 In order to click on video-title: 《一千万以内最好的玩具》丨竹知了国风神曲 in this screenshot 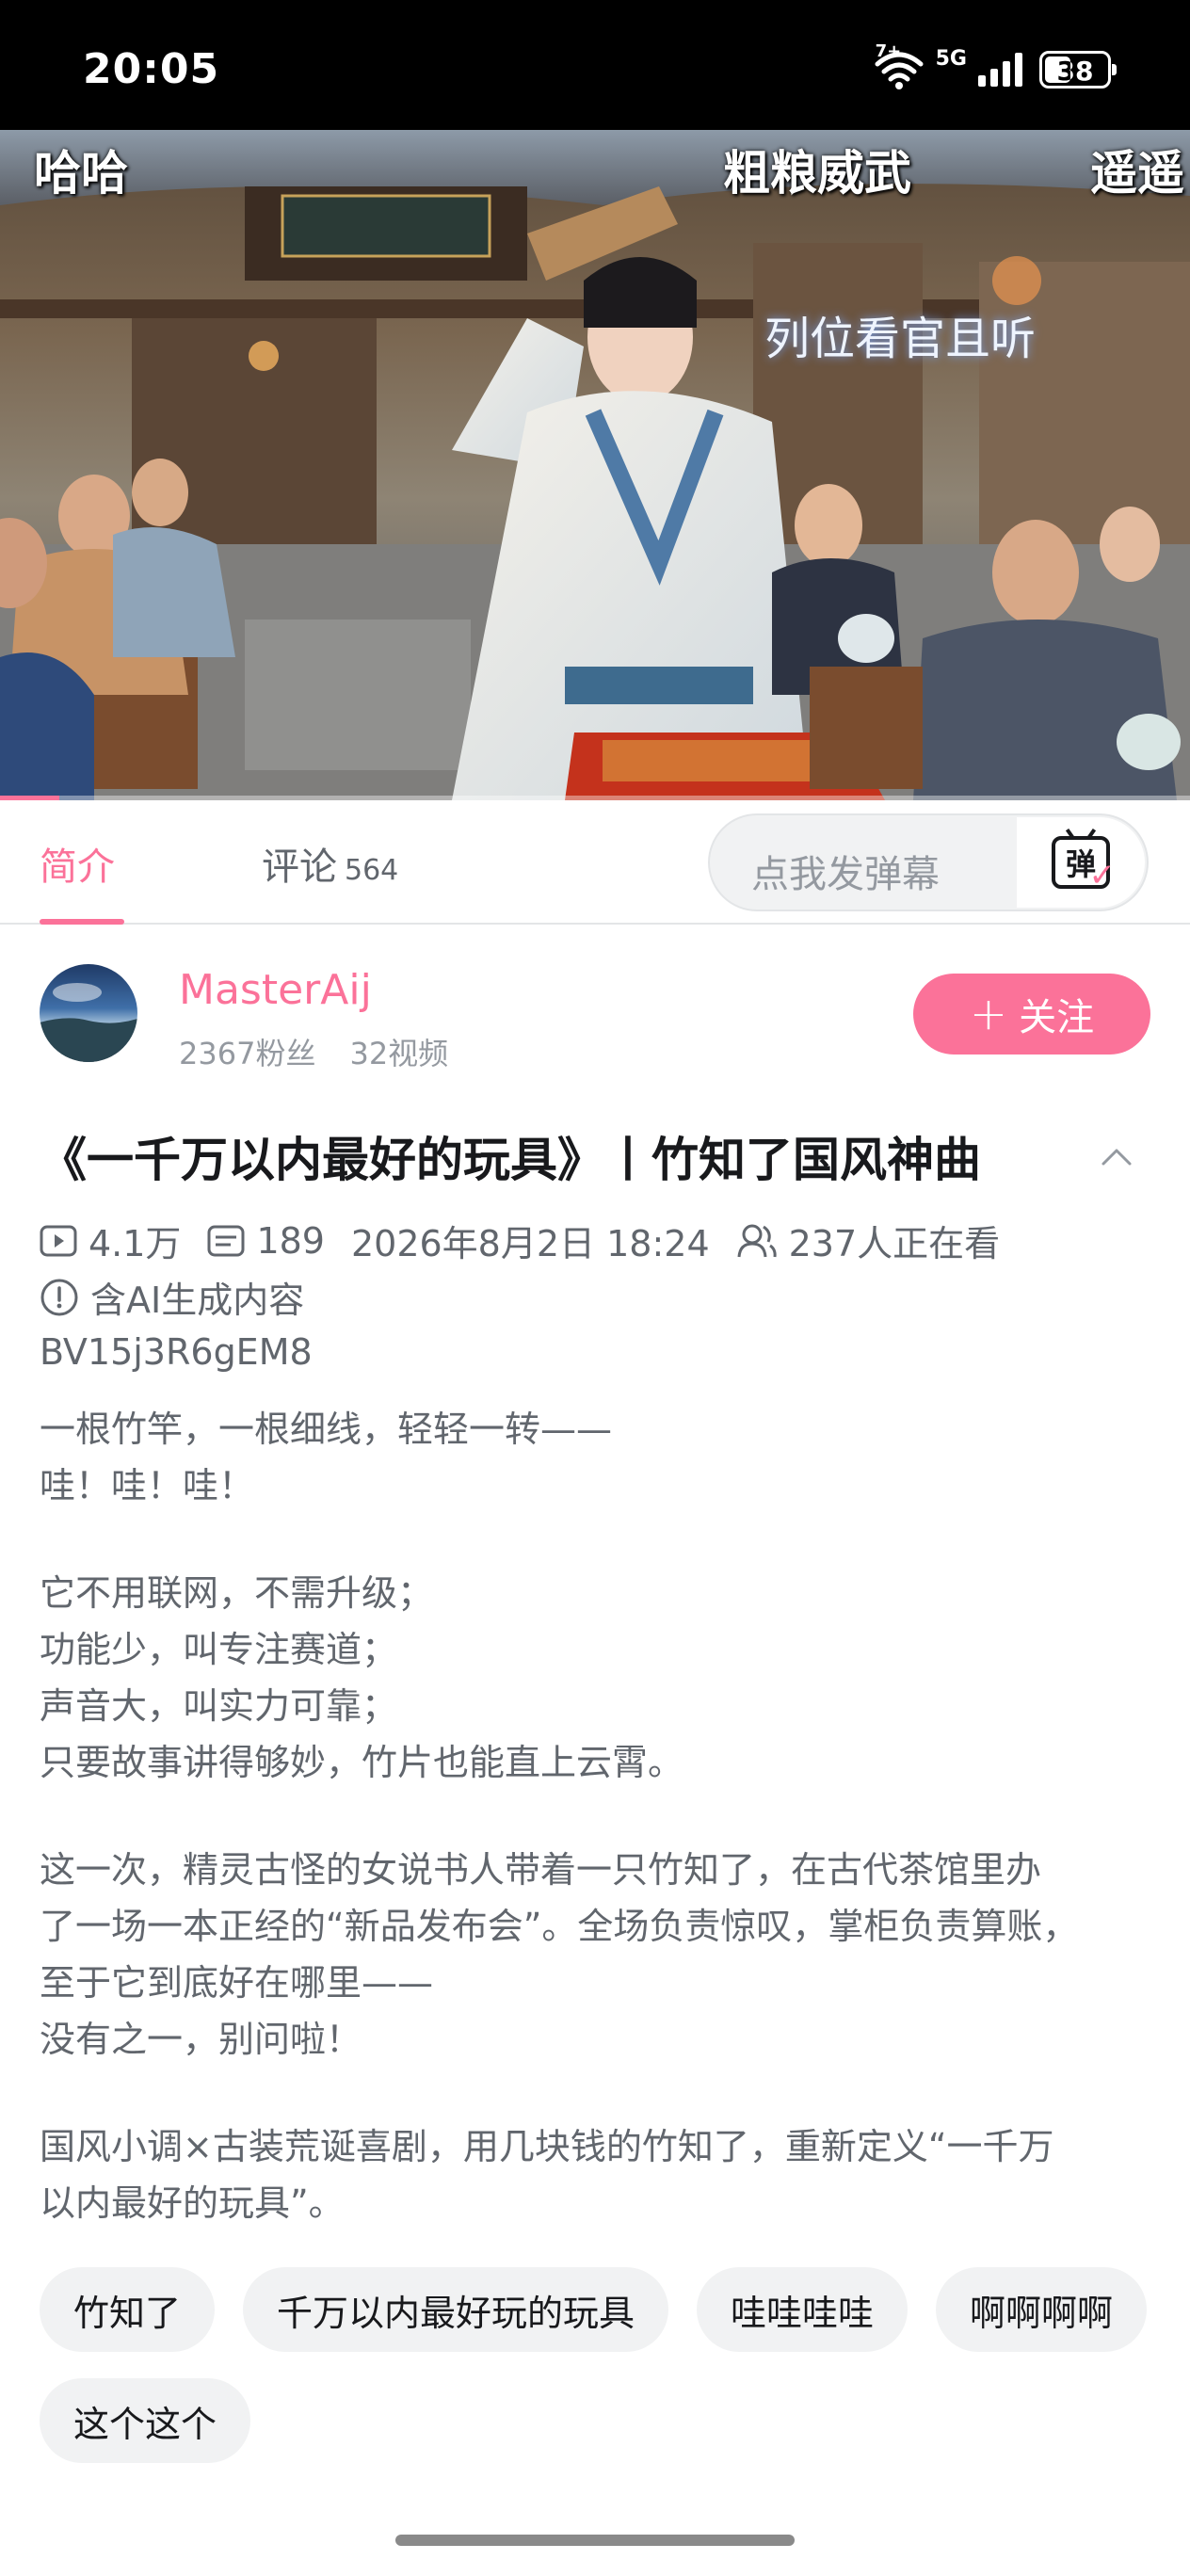, I will do `click(511, 1160)`.